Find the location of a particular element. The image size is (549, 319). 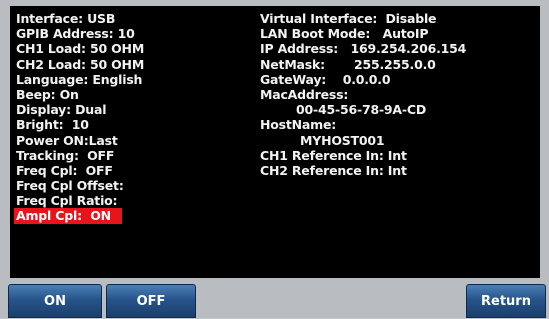

lan-boot-mode-value: AutoIP is located at coordinates (405, 34).